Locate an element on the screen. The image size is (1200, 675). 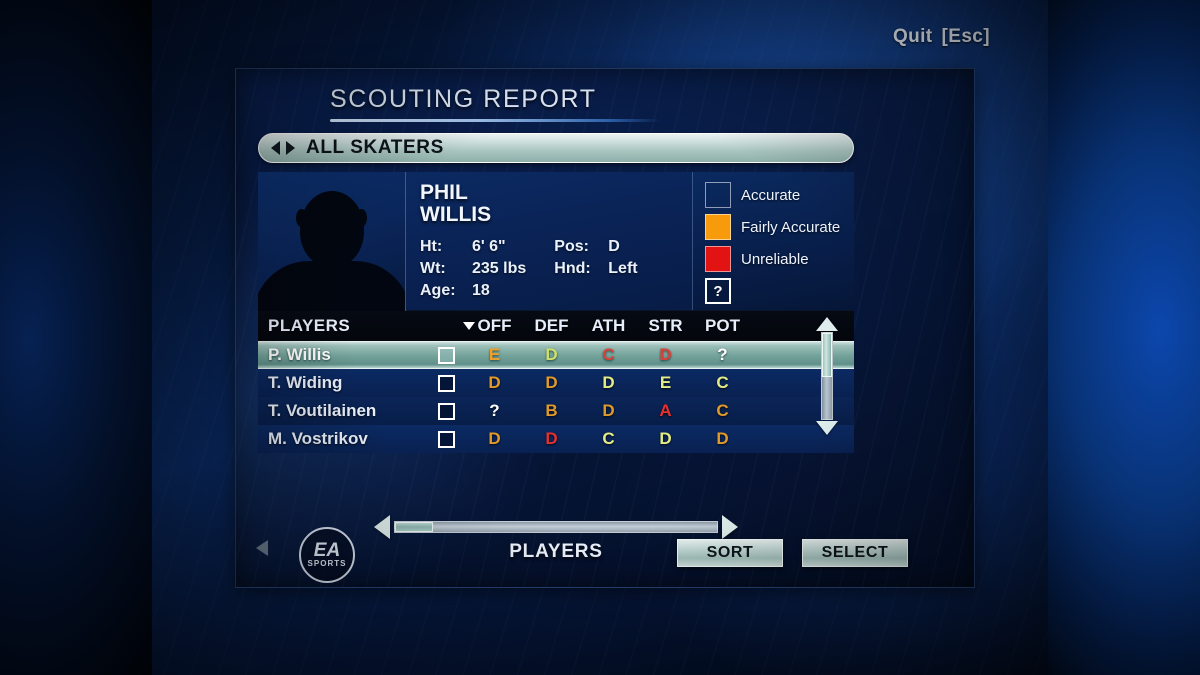
player-first-name: PHIL is located at coordinates (444, 192).